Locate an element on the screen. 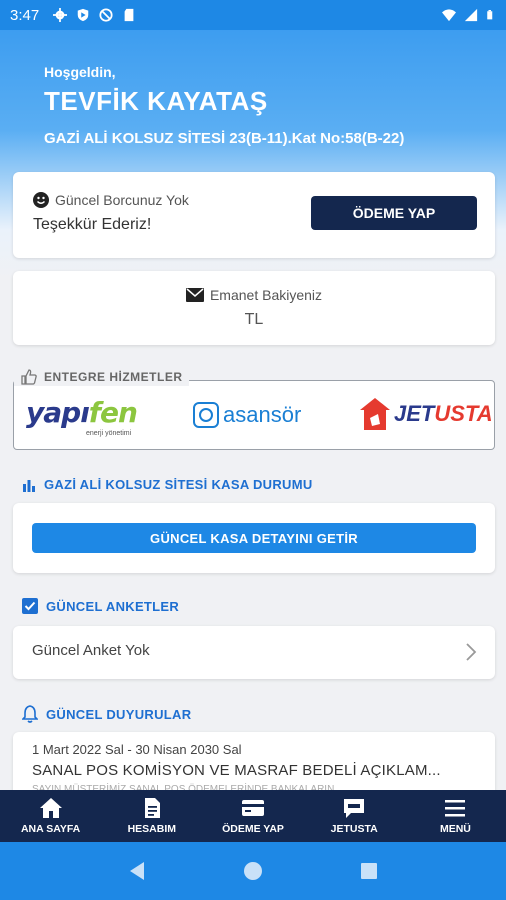 This screenshot has width=506, height=900. document-icon is located at coordinates (152, 808).